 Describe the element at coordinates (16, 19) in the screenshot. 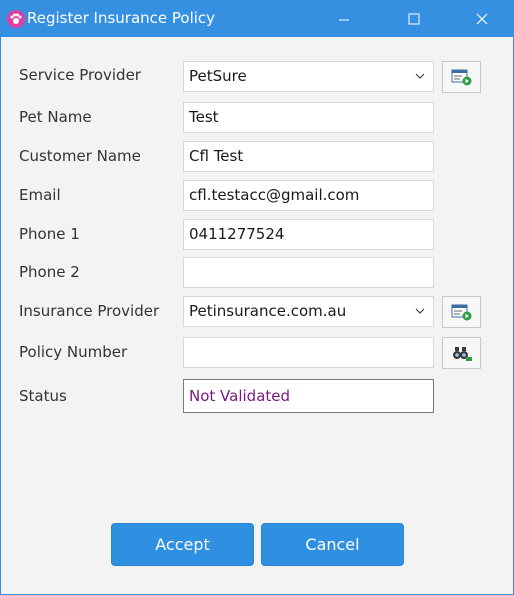

I see `paw-icon` at that location.